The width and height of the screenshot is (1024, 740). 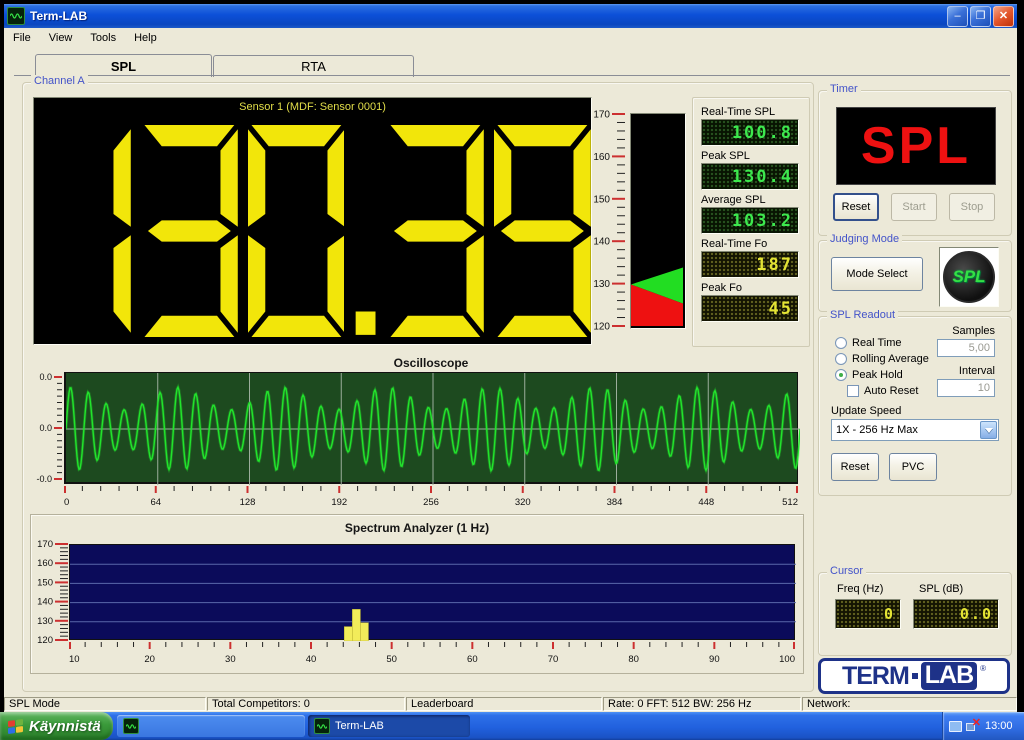 I want to click on taskbar-button-app-icon-only, so click(x=211, y=726).